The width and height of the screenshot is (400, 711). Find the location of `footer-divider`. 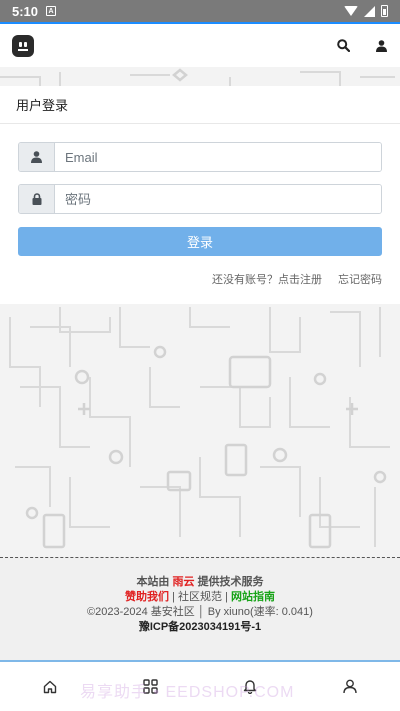

footer-divider is located at coordinates (200, 557).